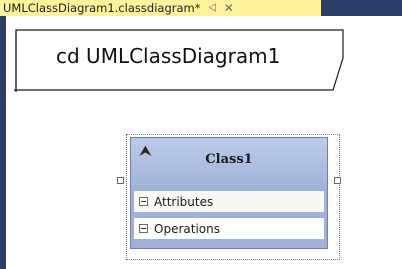 This screenshot has height=269, width=402. What do you see at coordinates (184, 201) in the screenshot?
I see `attributes-label: Attributes` at bounding box center [184, 201].